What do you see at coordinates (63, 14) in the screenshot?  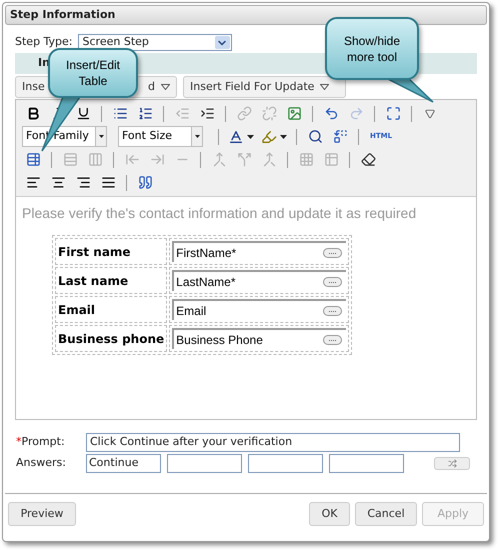 I see `window-title: Step Information` at bounding box center [63, 14].